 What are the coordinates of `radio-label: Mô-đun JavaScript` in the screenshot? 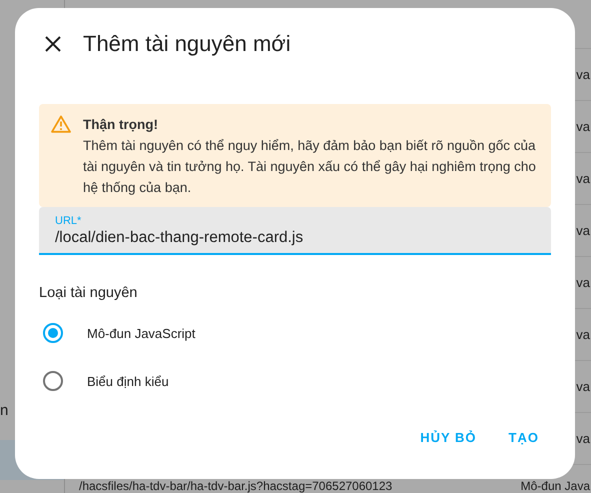 It's located at (141, 333).